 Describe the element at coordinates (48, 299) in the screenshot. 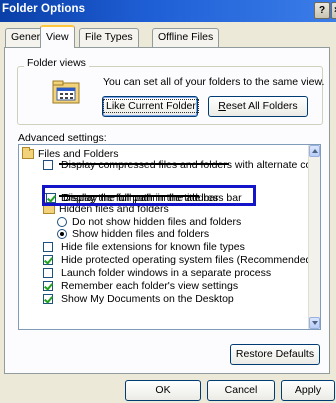

I see `show-my-documents-checkbox` at that location.